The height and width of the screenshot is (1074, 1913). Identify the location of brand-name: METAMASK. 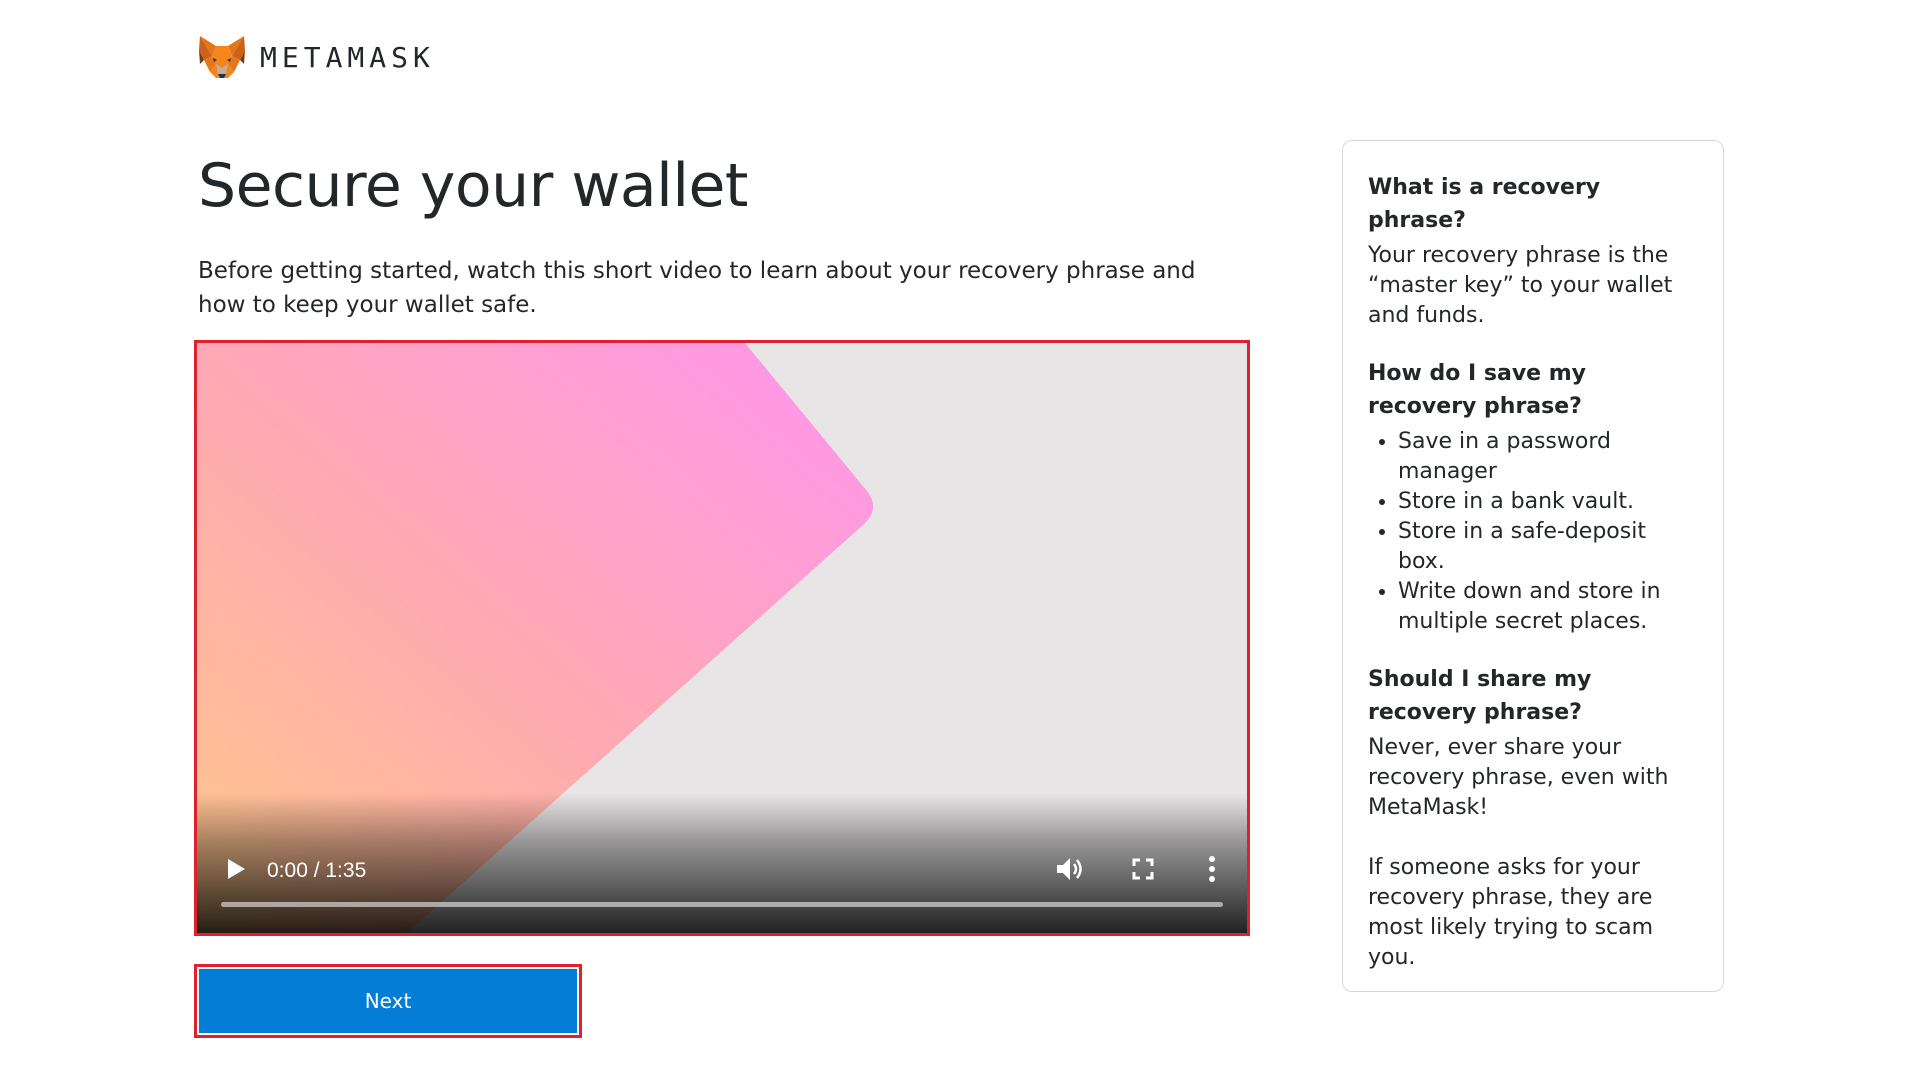
(347, 57).